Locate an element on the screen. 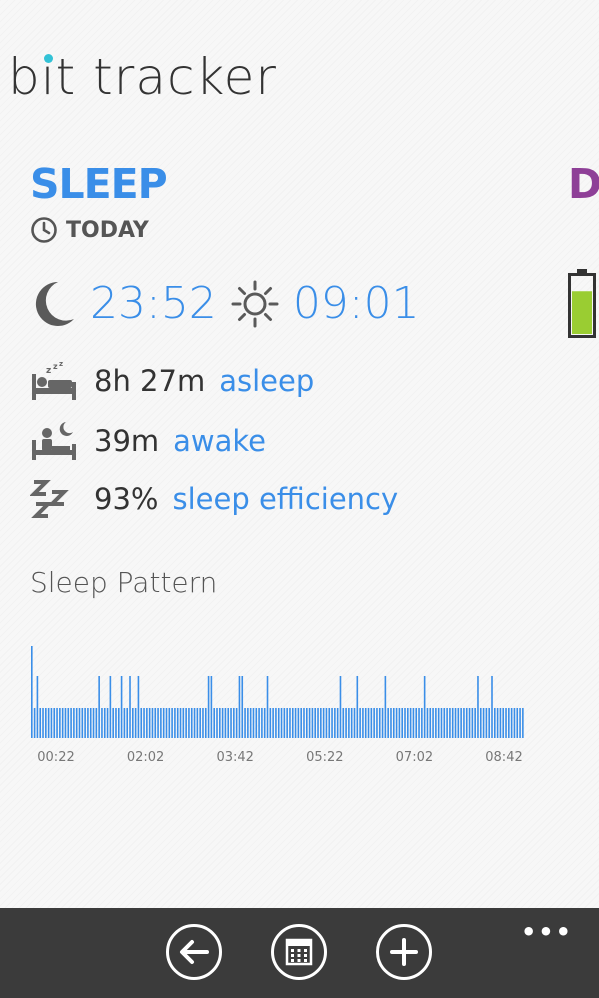 The height and width of the screenshot is (998, 599). x-tick-label: 08:42 is located at coordinates (503, 757).